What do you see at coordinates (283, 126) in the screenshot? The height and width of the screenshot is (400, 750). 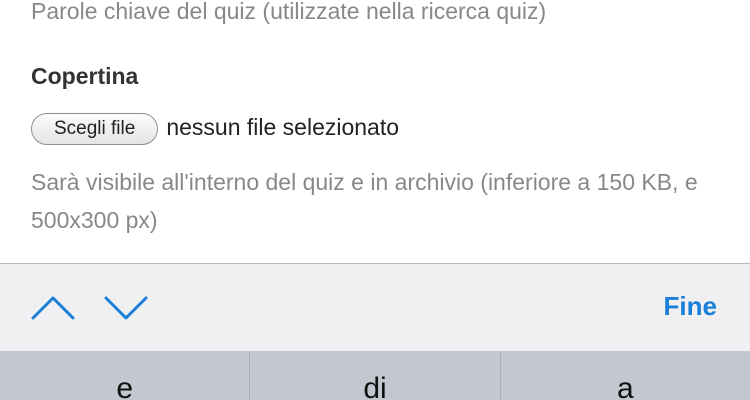 I see `file-status-text: nessun file selezionato` at bounding box center [283, 126].